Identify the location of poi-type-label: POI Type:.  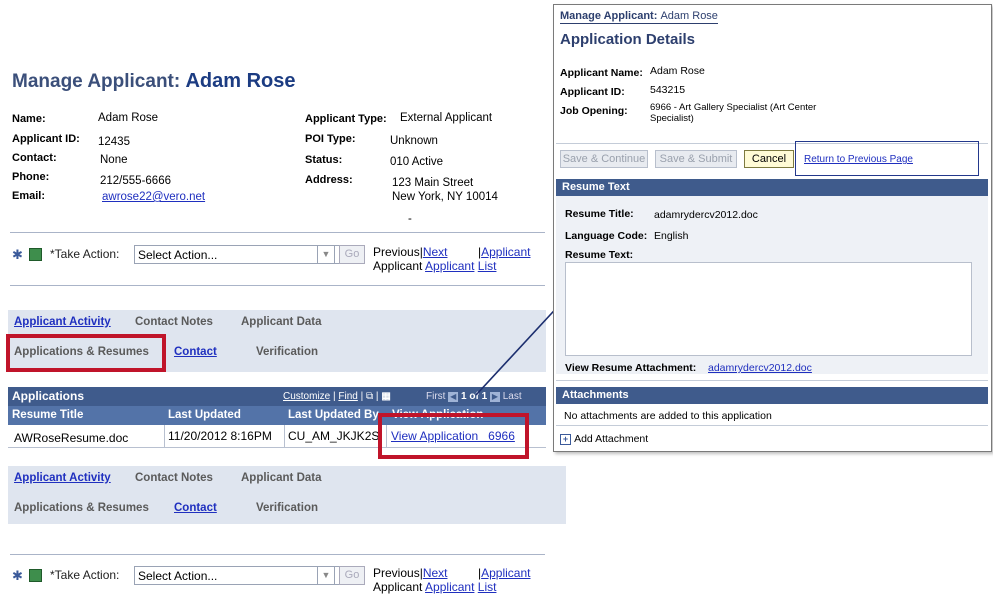
(330, 139).